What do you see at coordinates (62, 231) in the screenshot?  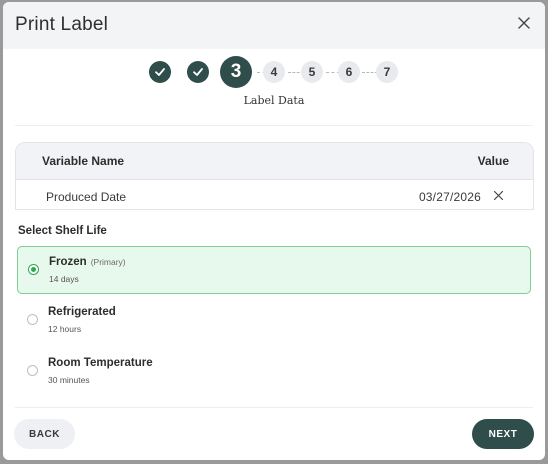 I see `shelf-life-label: Select Shelf Life` at bounding box center [62, 231].